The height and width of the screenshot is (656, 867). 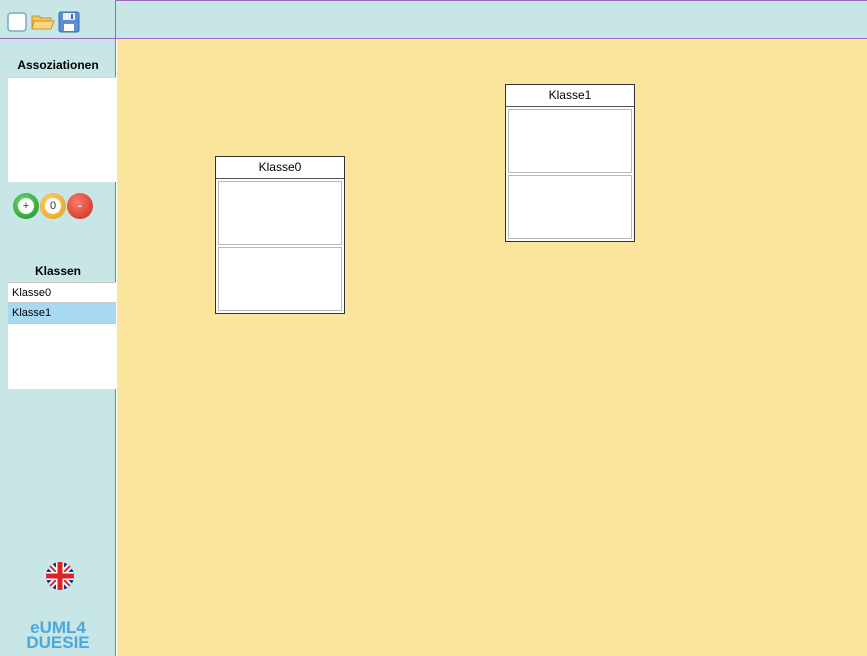 I want to click on brand-line2: DUESIE, so click(x=58, y=642).